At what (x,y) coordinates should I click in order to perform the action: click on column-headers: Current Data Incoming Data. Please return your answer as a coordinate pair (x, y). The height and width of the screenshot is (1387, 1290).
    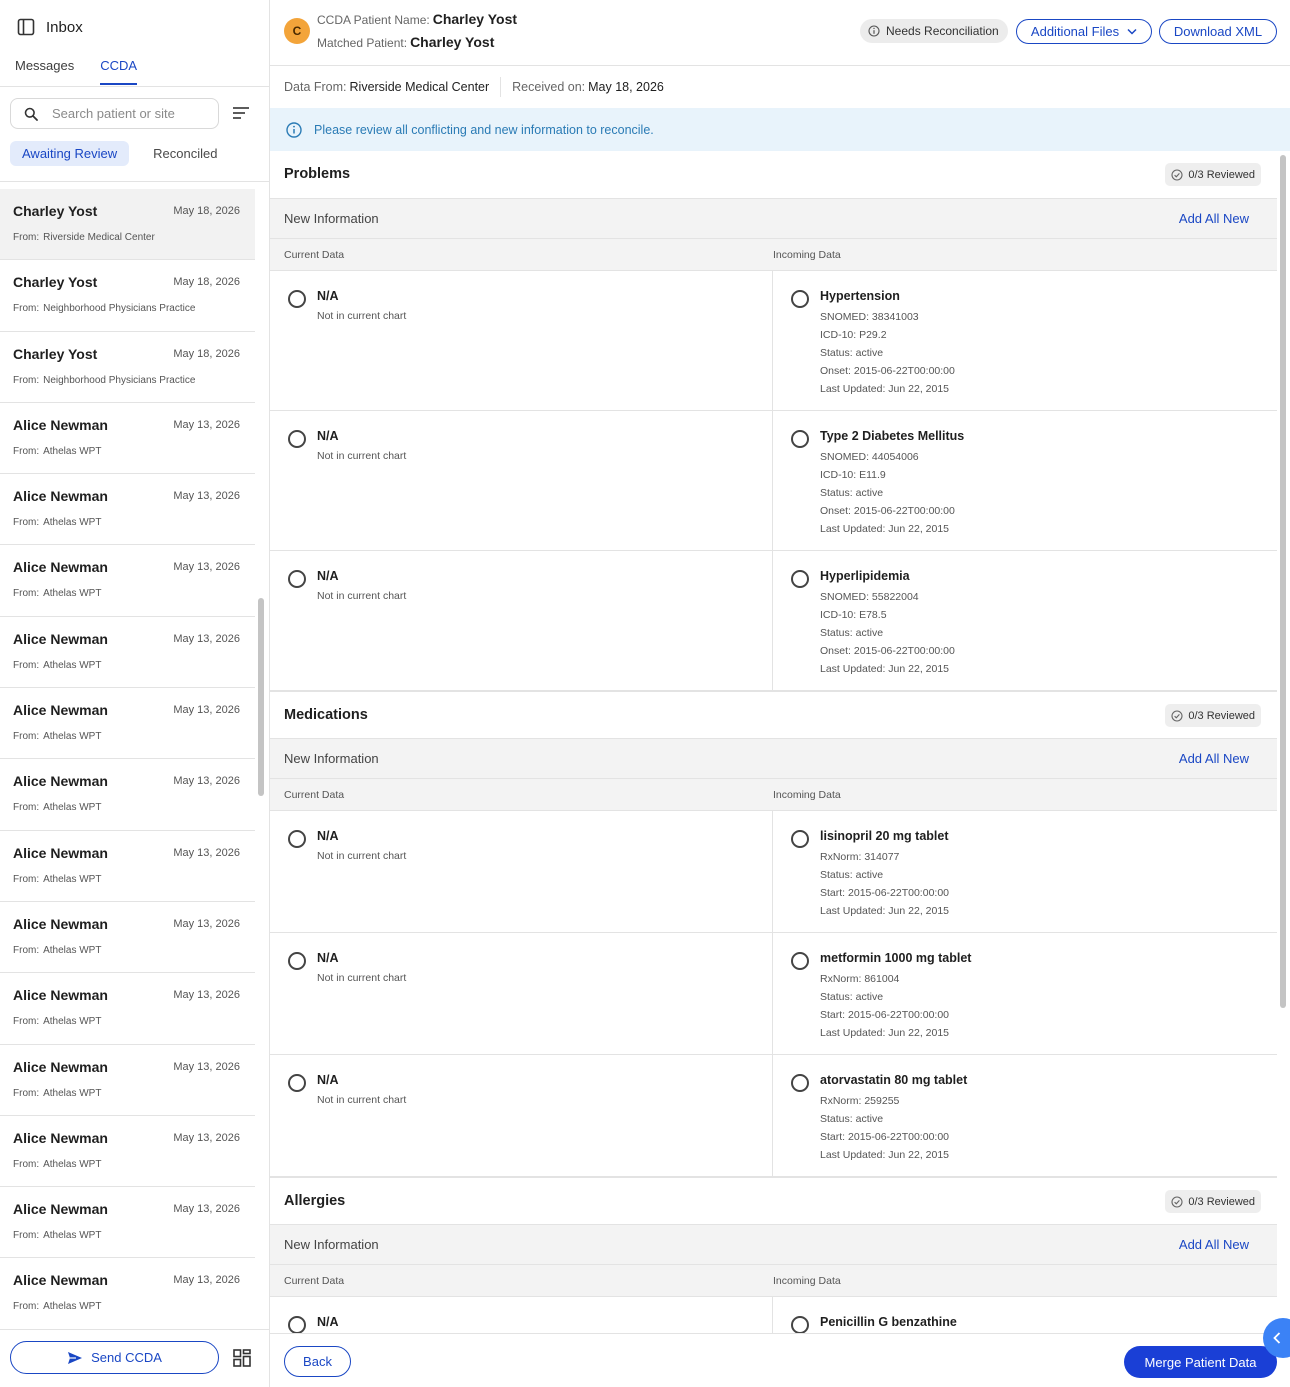
    Looking at the image, I should click on (773, 795).